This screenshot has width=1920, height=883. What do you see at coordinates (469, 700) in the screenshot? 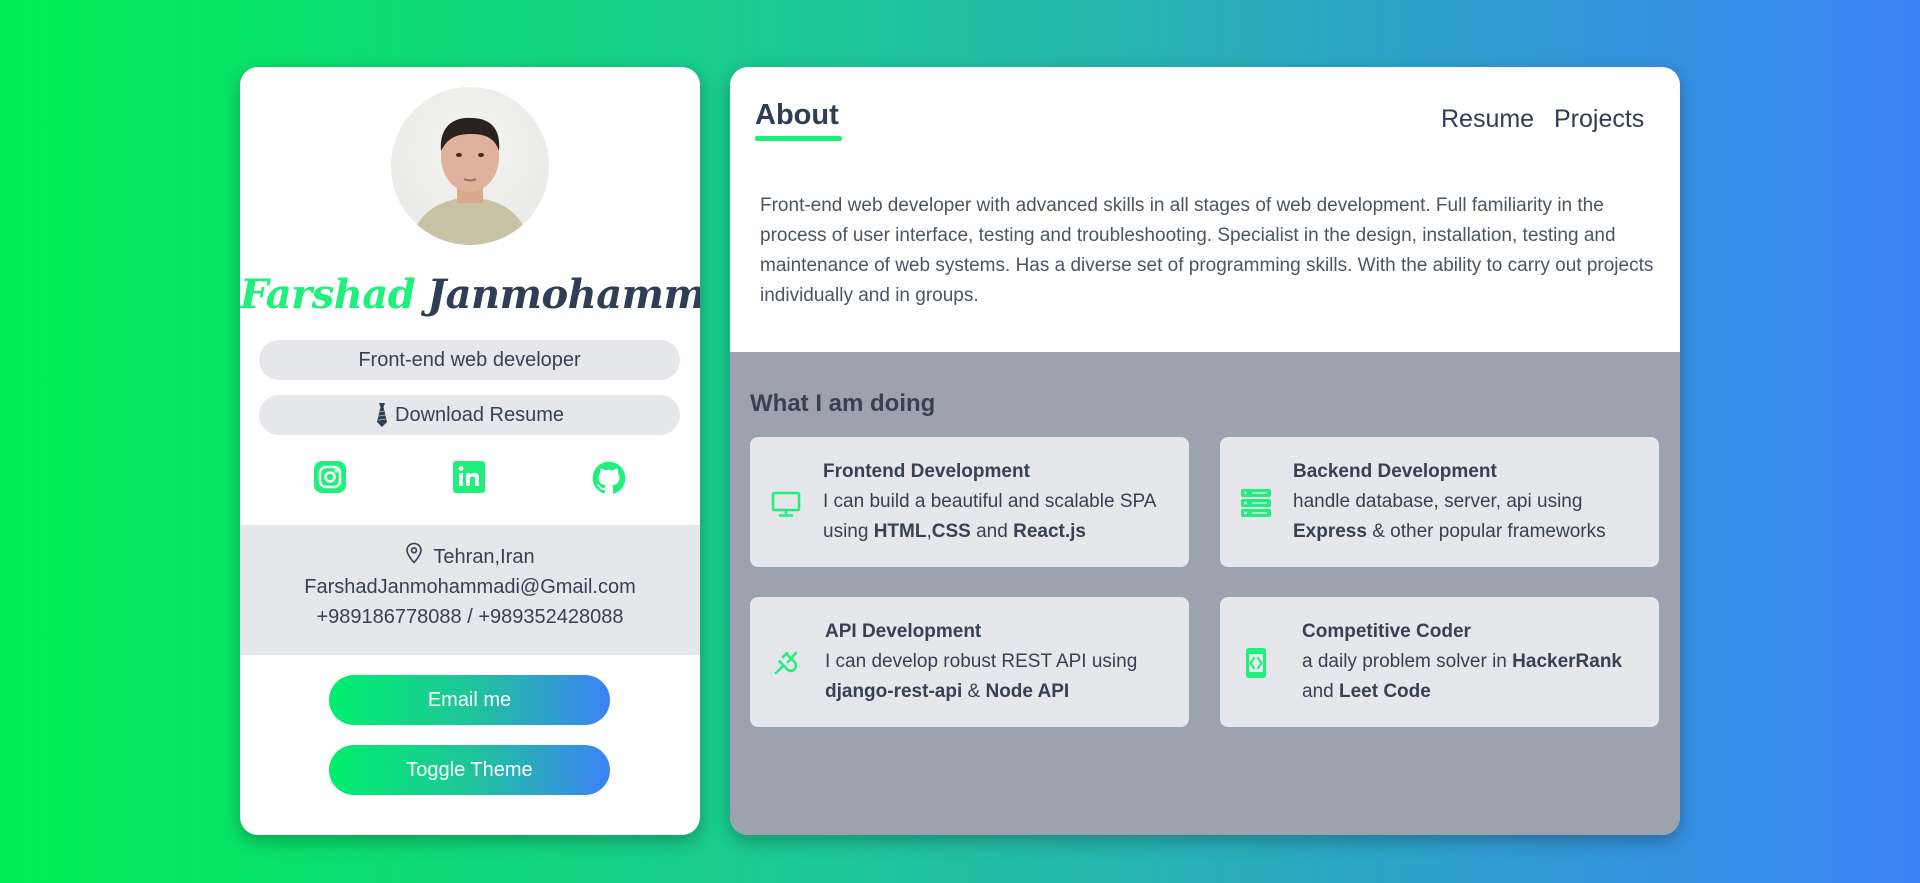
I see `email-me-button: Email me` at bounding box center [469, 700].